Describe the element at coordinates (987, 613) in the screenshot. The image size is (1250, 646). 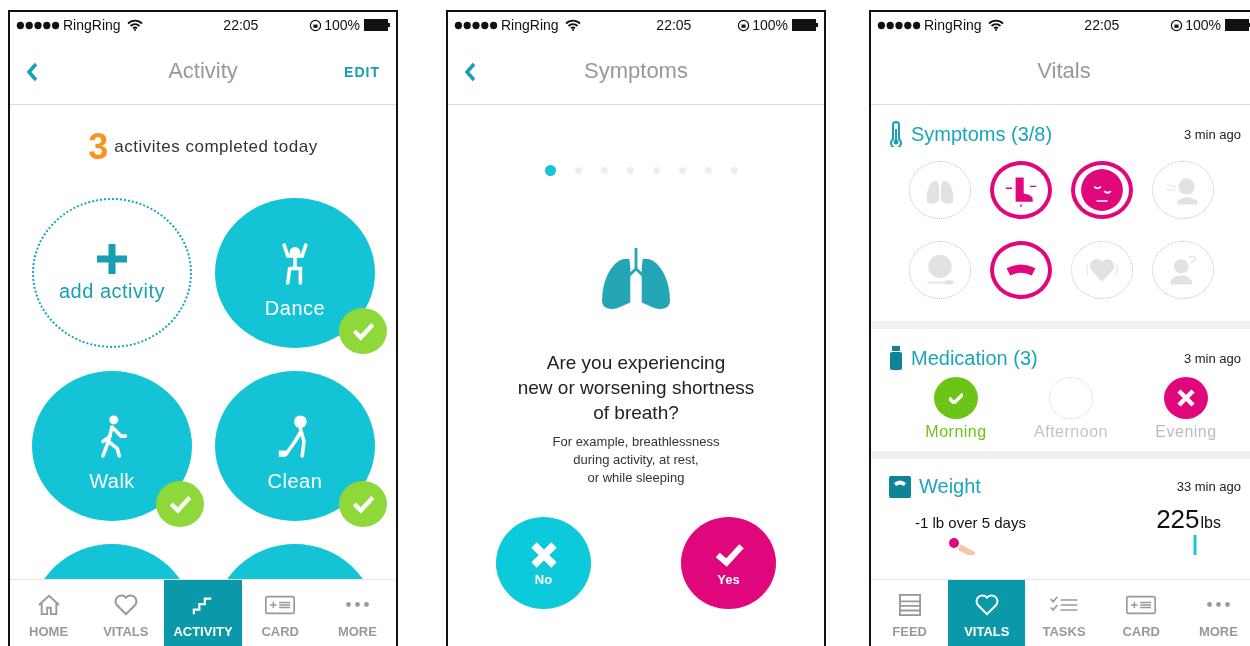
I see `tab-item: VITALS` at that location.